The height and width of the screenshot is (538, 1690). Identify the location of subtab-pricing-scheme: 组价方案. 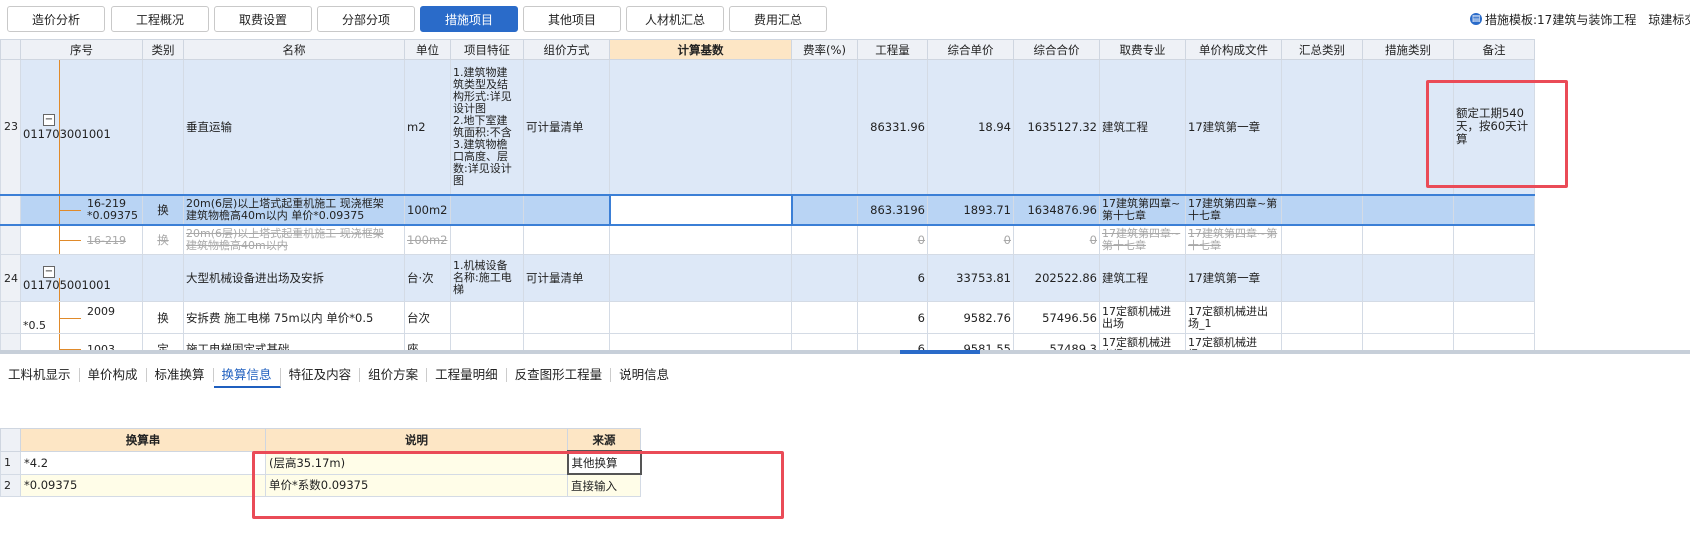
(394, 375).